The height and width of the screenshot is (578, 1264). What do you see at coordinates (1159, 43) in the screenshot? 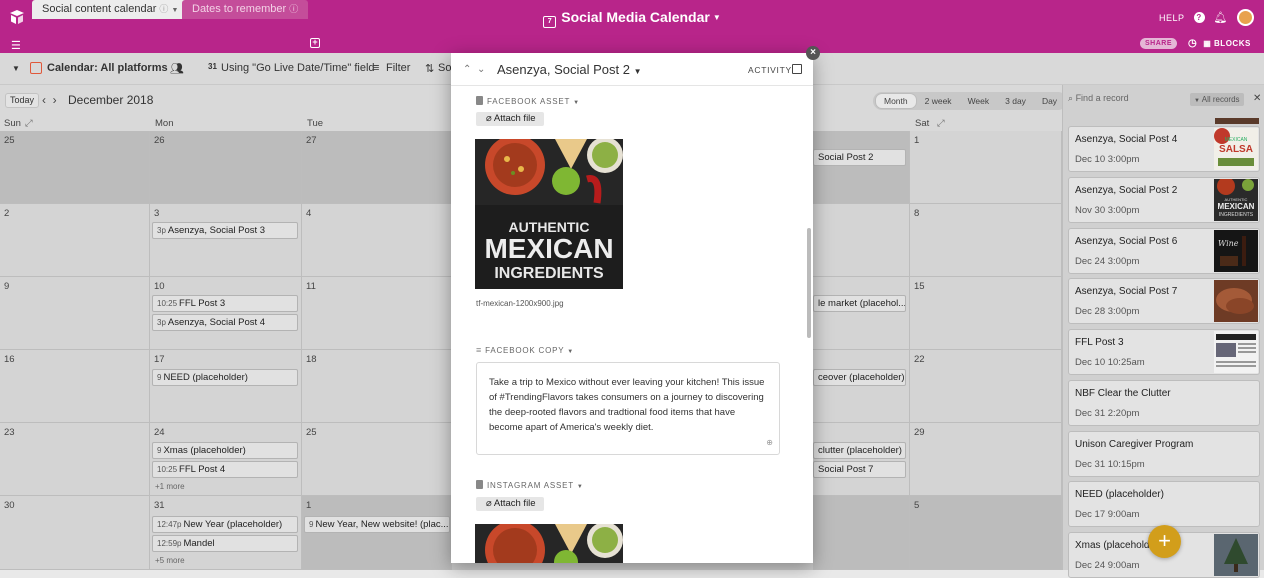
I see `share-button: SHARE` at bounding box center [1159, 43].